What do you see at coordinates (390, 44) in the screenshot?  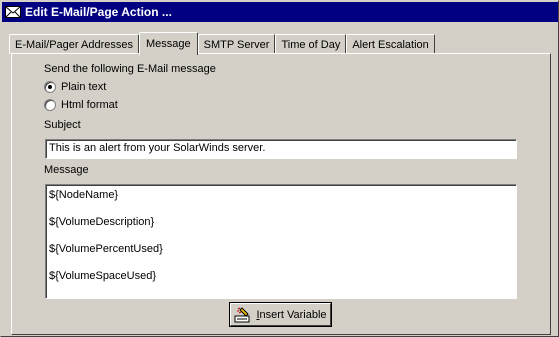 I see `tab-alert-escalation: Alert Escalation` at bounding box center [390, 44].